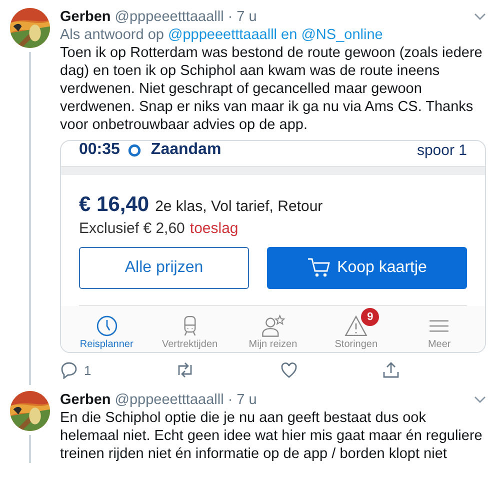  Describe the element at coordinates (214, 228) in the screenshot. I see `surcharge-link: toeslag` at that location.